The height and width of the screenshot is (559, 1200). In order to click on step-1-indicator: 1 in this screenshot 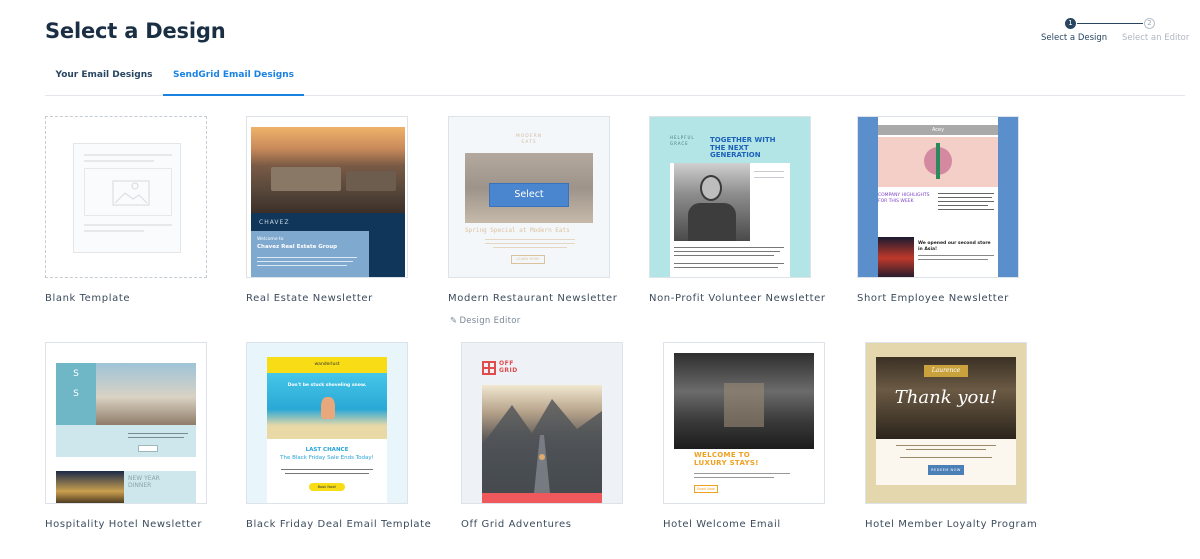, I will do `click(1070, 23)`.